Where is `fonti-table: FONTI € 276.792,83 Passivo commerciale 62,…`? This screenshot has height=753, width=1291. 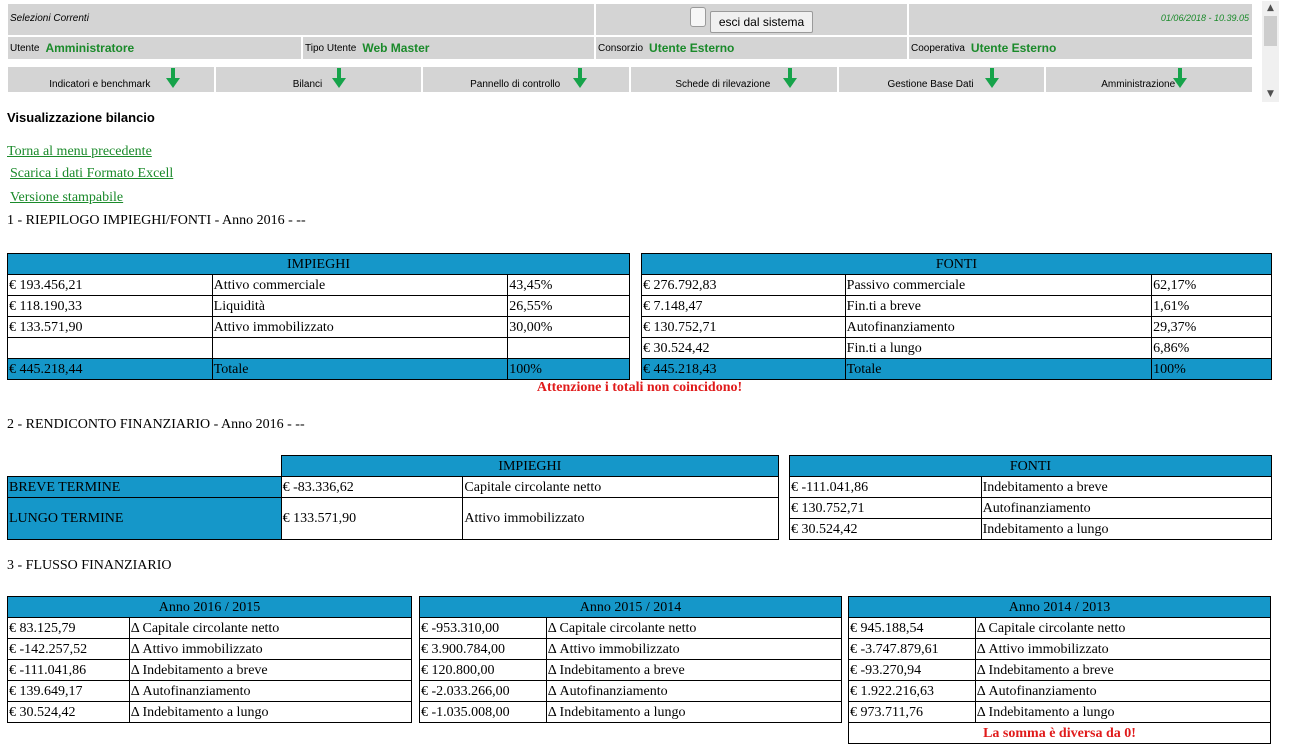
fonti-table: FONTI € 276.792,83 Passivo commerciale 62,… is located at coordinates (956, 316).